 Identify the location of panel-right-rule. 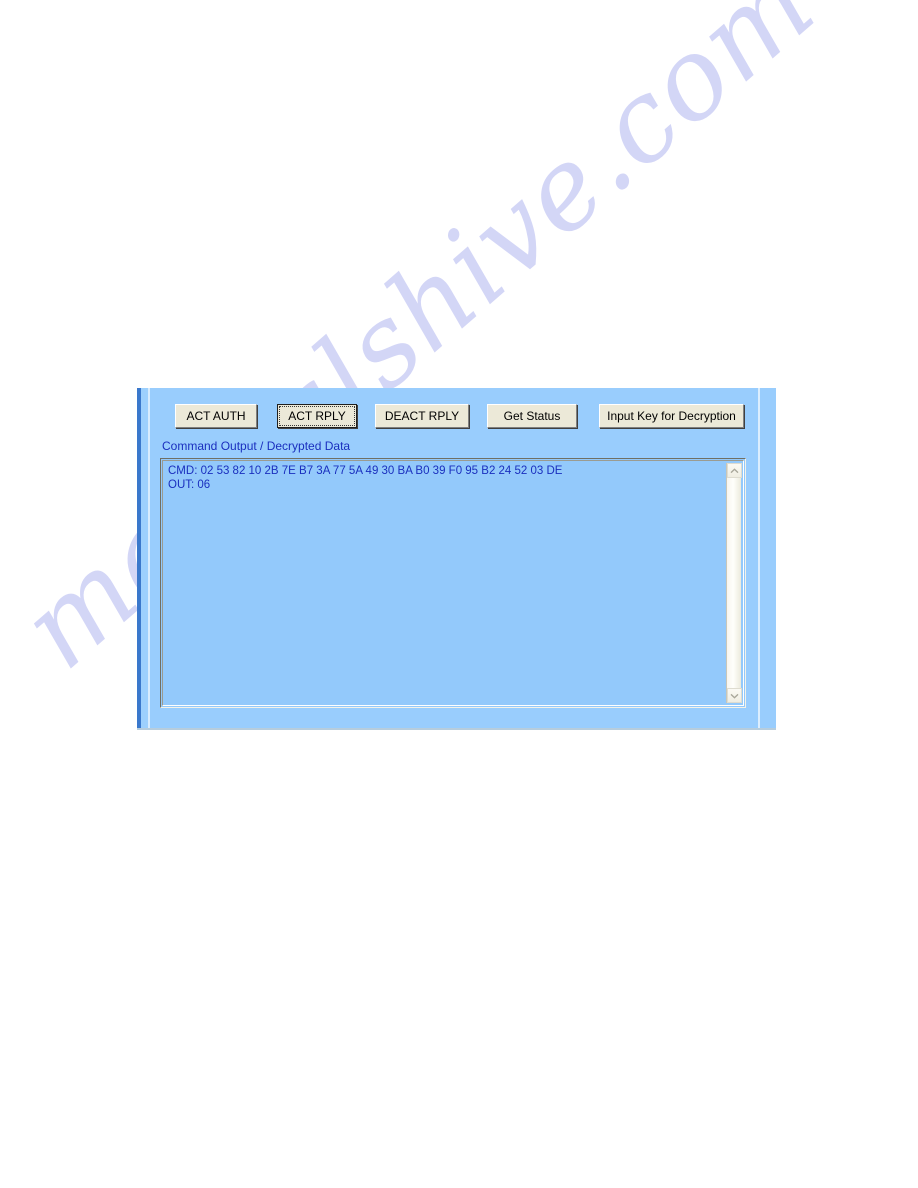
(759, 558).